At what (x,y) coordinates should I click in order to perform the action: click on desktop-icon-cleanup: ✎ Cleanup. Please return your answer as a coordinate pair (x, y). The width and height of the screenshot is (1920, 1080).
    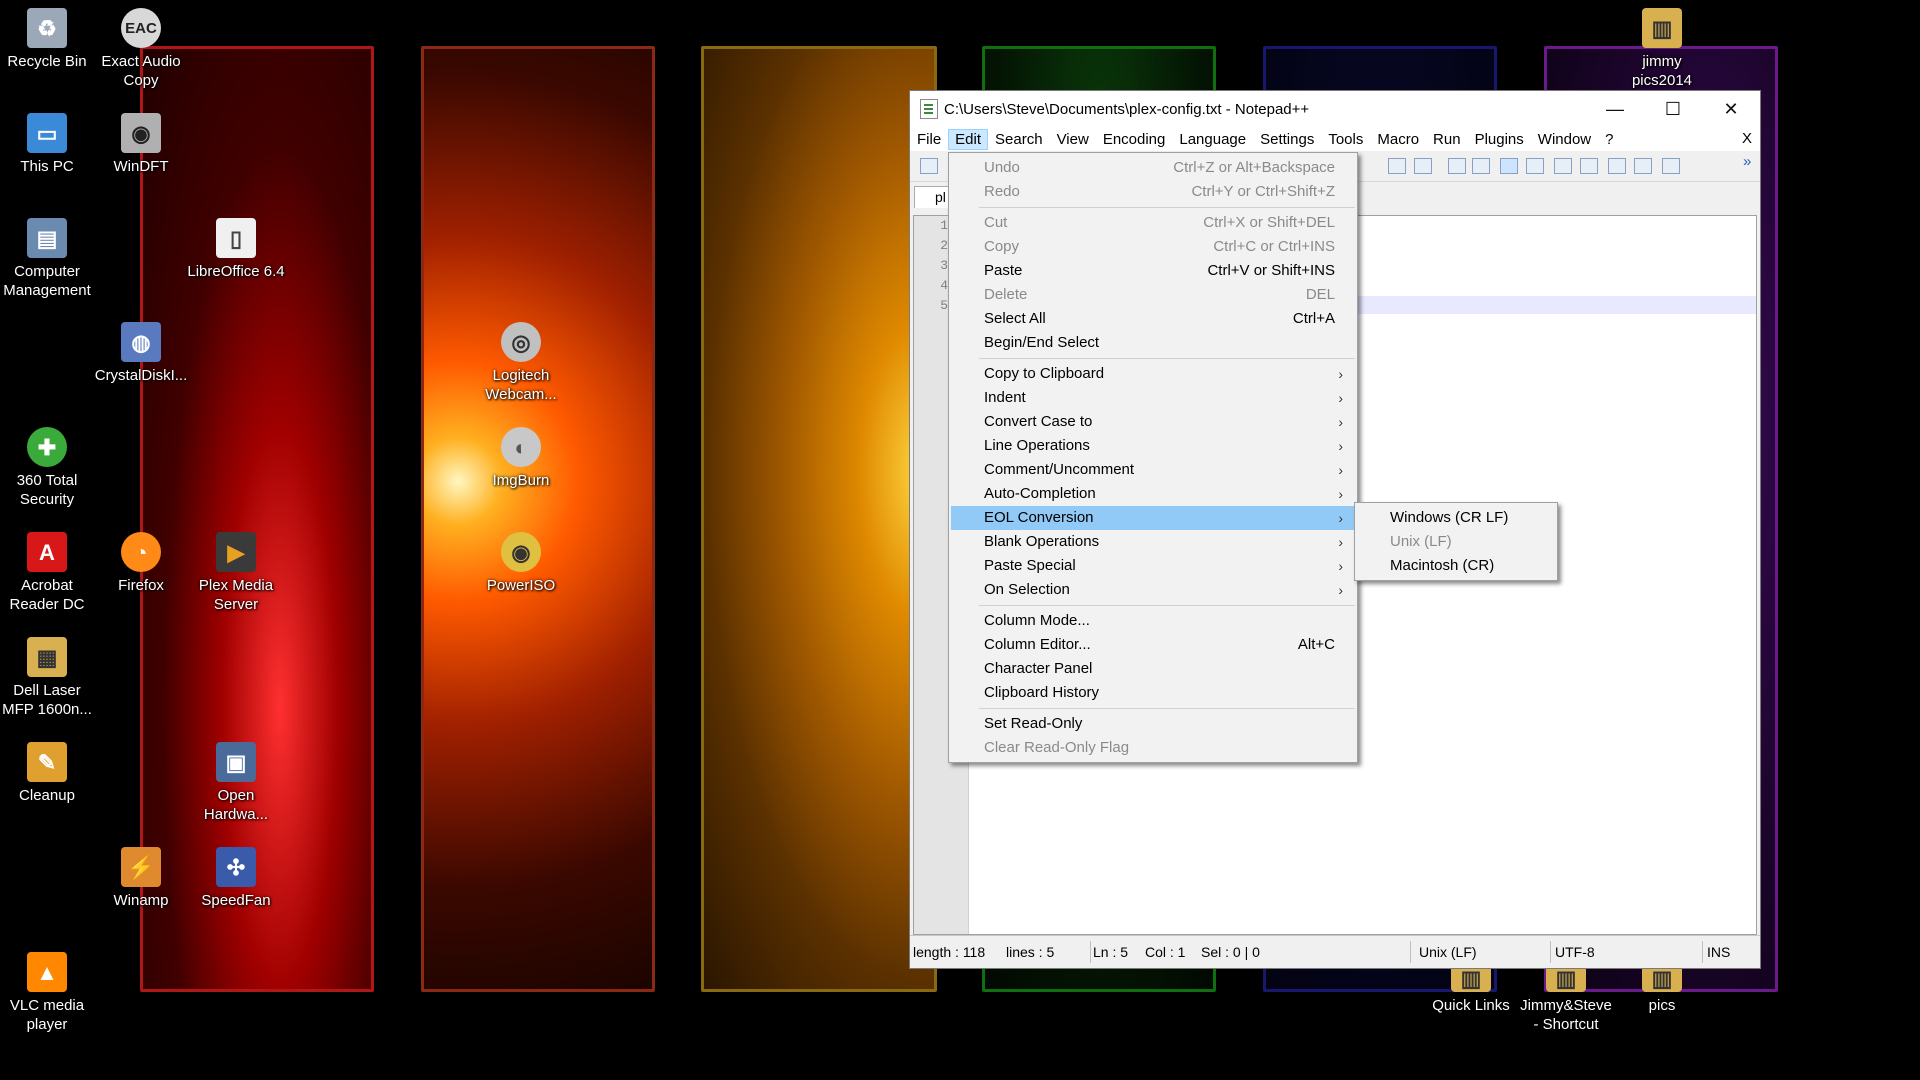
    Looking at the image, I should click on (48, 773).